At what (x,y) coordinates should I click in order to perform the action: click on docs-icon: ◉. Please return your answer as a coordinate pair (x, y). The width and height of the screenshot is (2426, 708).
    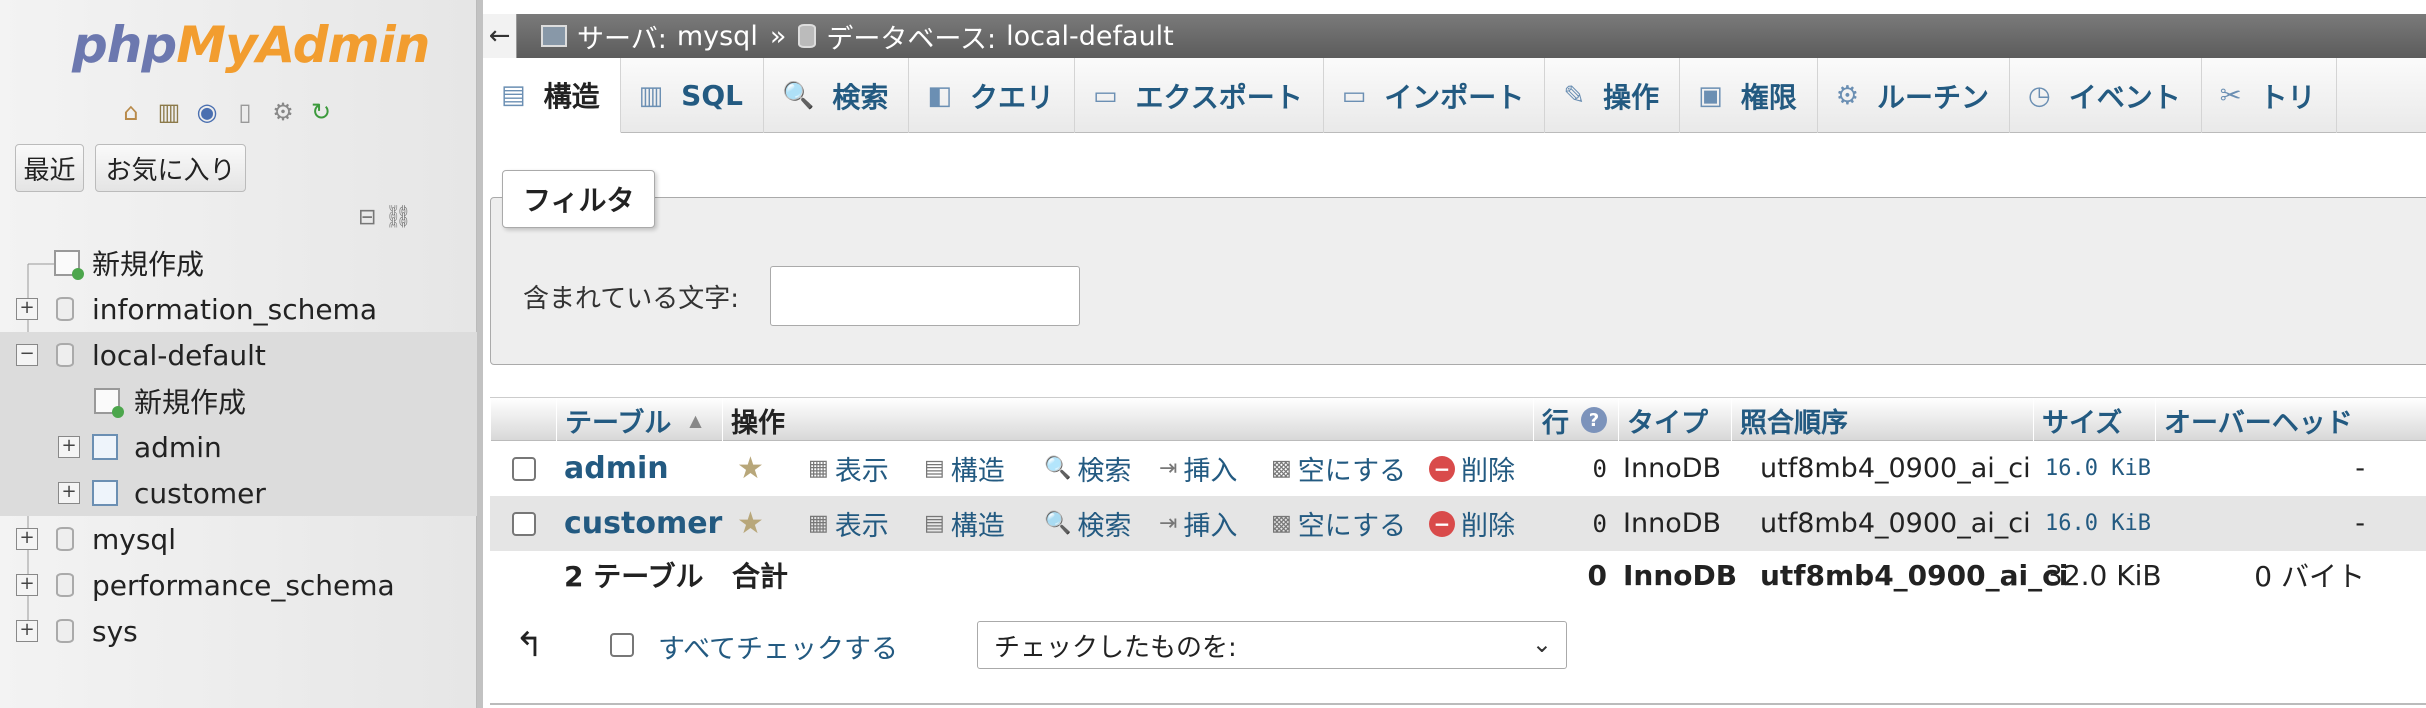
    Looking at the image, I should click on (207, 112).